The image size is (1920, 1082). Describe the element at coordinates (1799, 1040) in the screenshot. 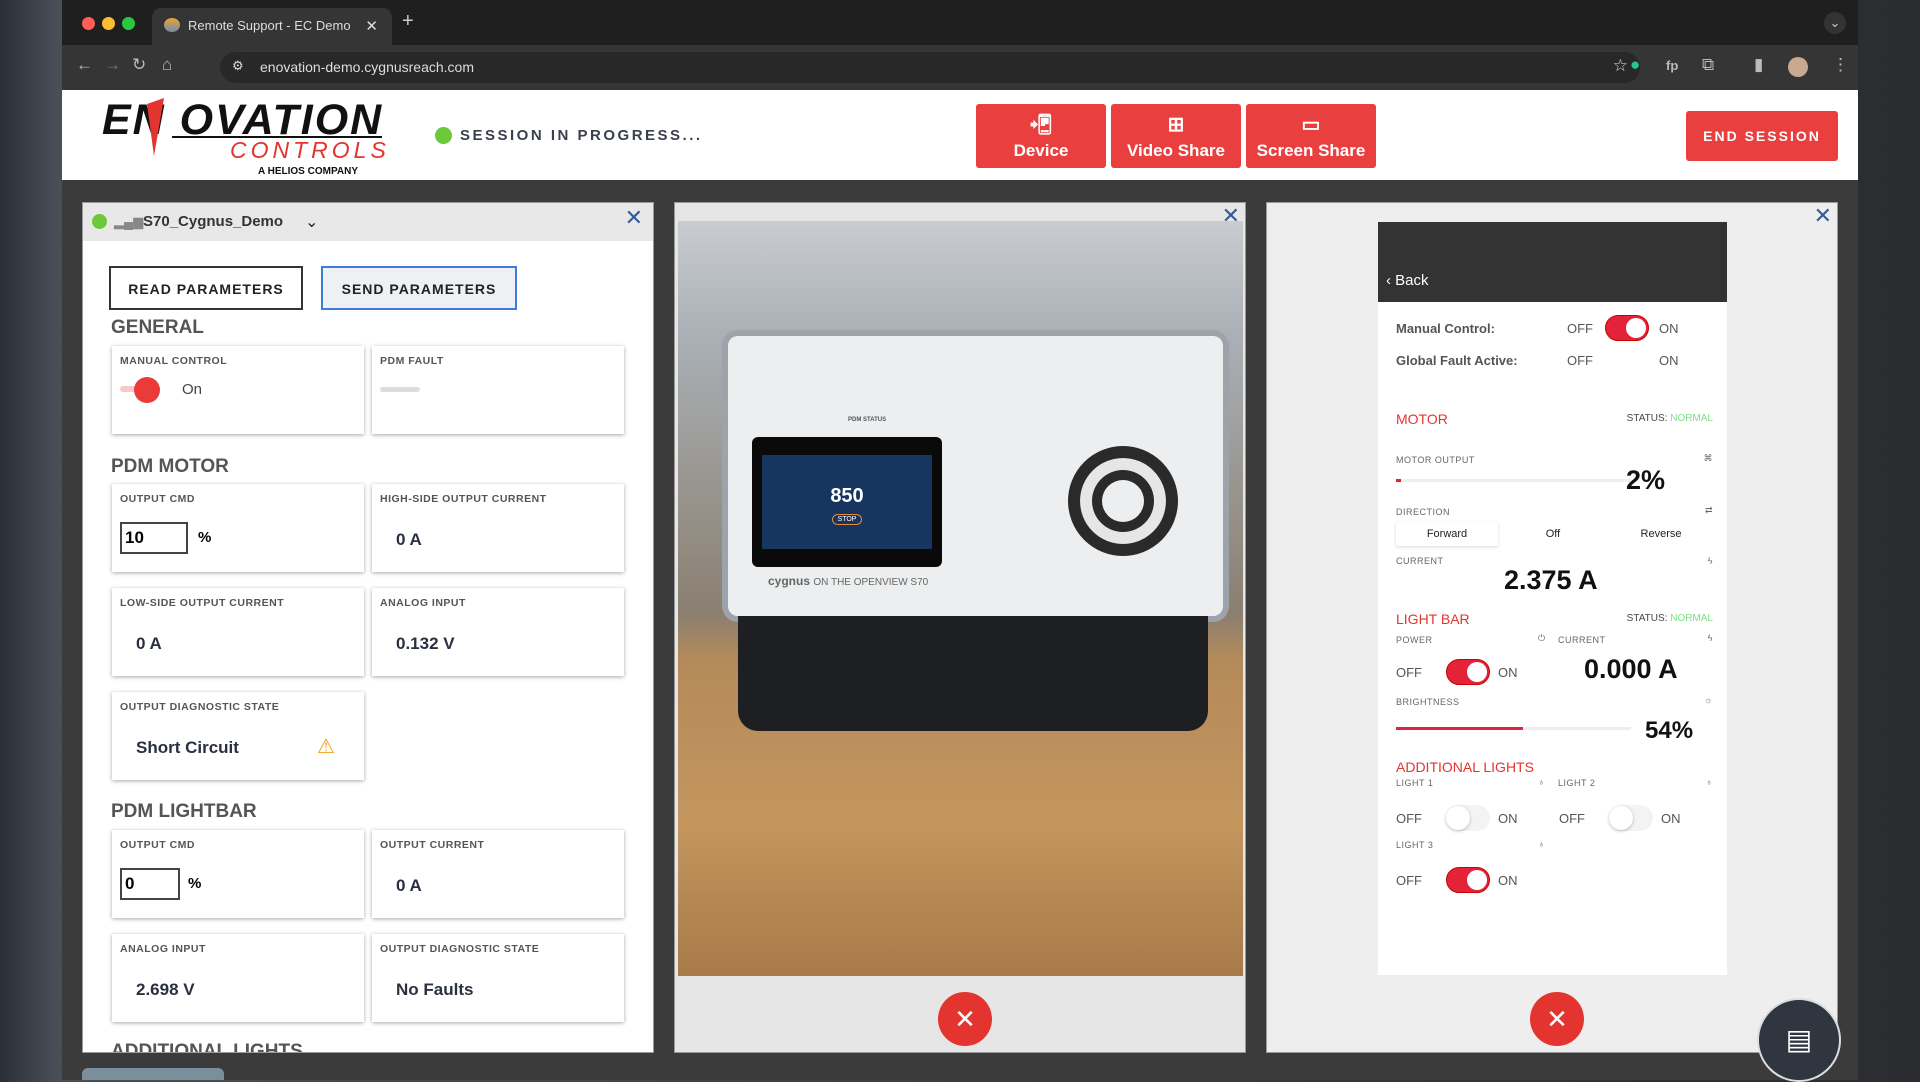

I see `chat-button: ▤` at that location.